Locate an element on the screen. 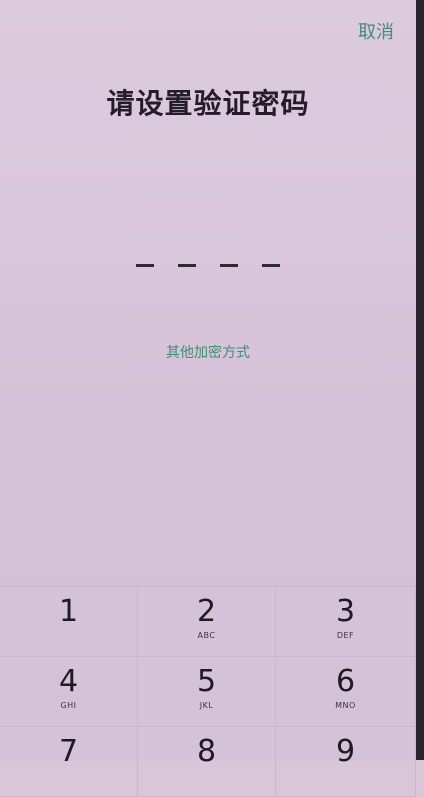  key-1: 1 is located at coordinates (69, 622).